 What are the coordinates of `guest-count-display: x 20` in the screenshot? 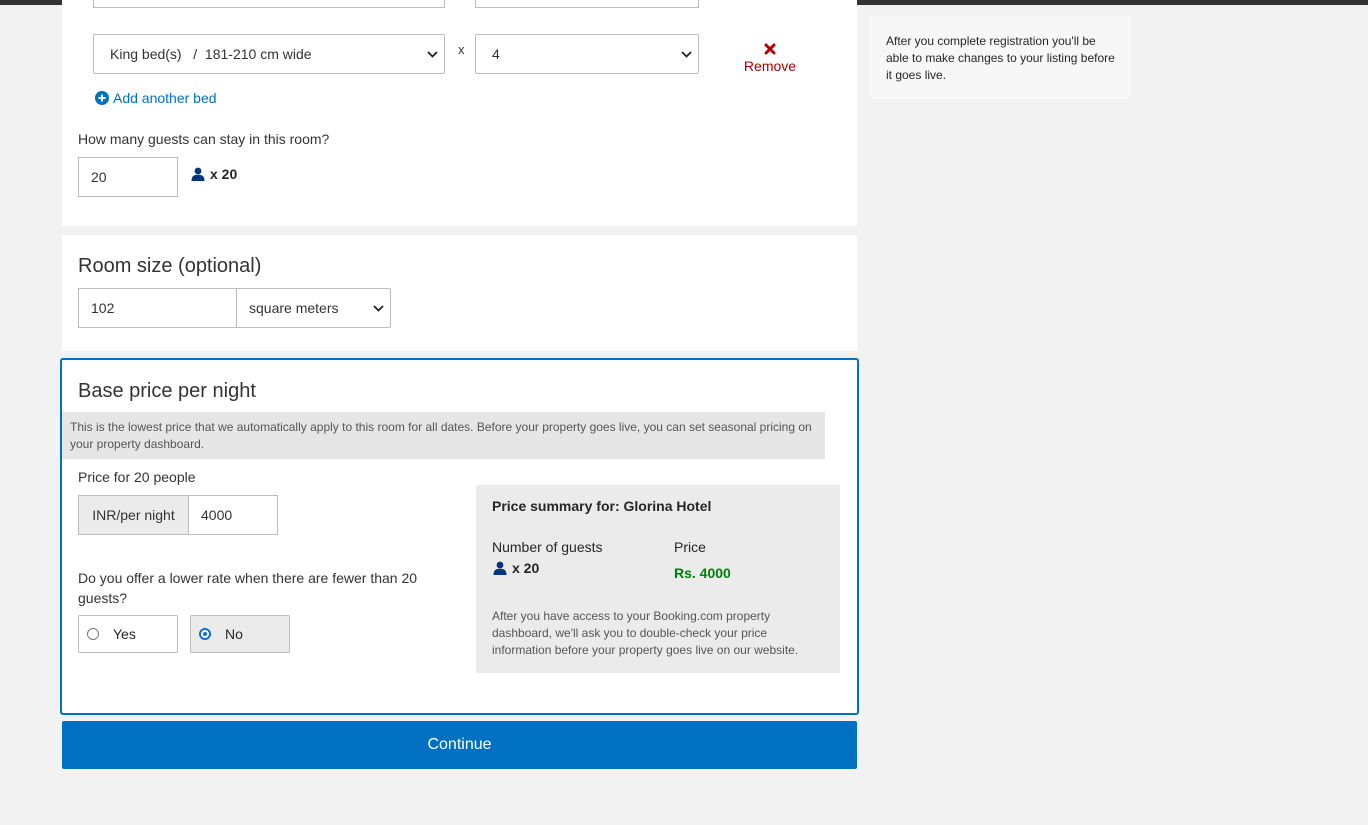 It's located at (214, 174).